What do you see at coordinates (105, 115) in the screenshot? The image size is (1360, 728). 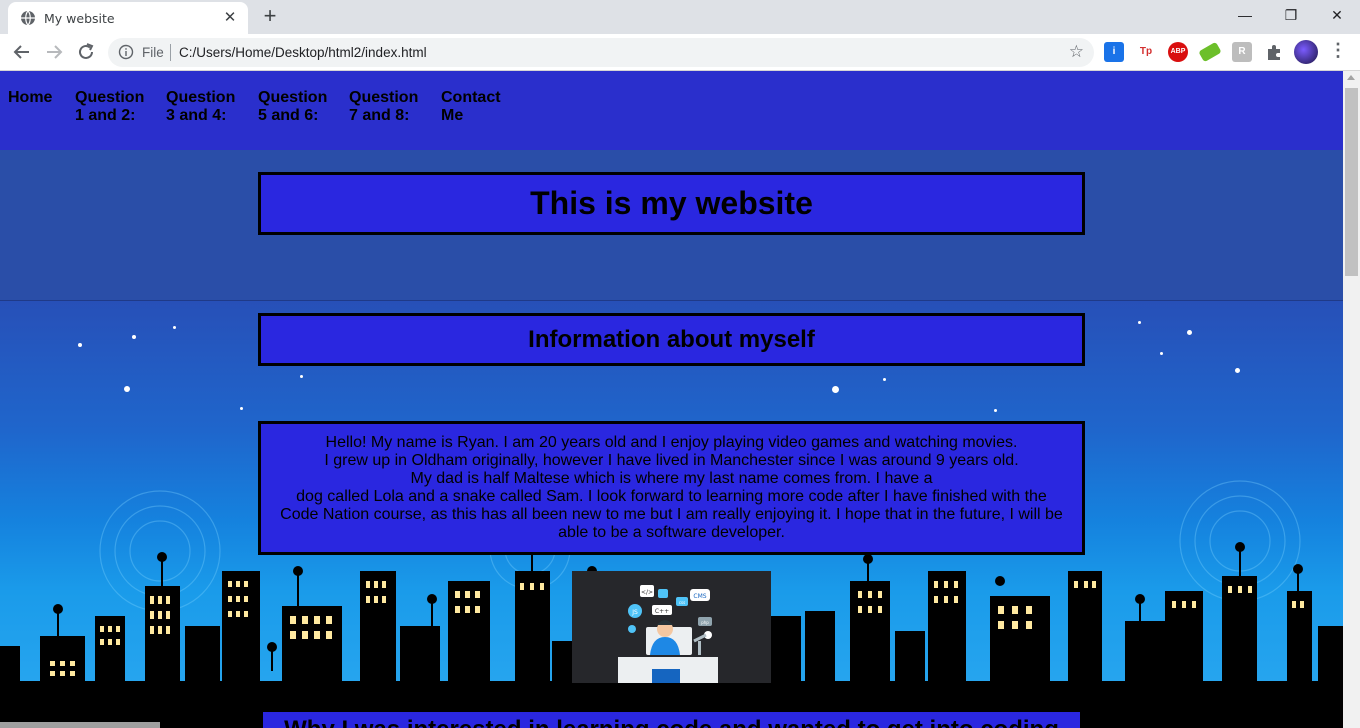 I see `nav-label-line2: 1 and 2:` at bounding box center [105, 115].